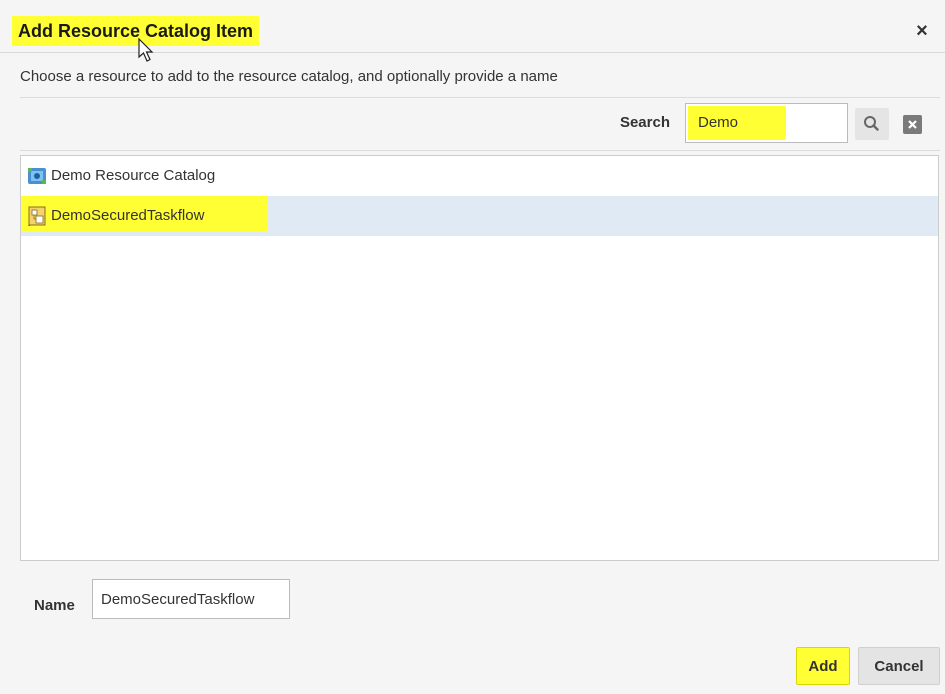 This screenshot has width=945, height=694. I want to click on search-input, so click(766, 123).